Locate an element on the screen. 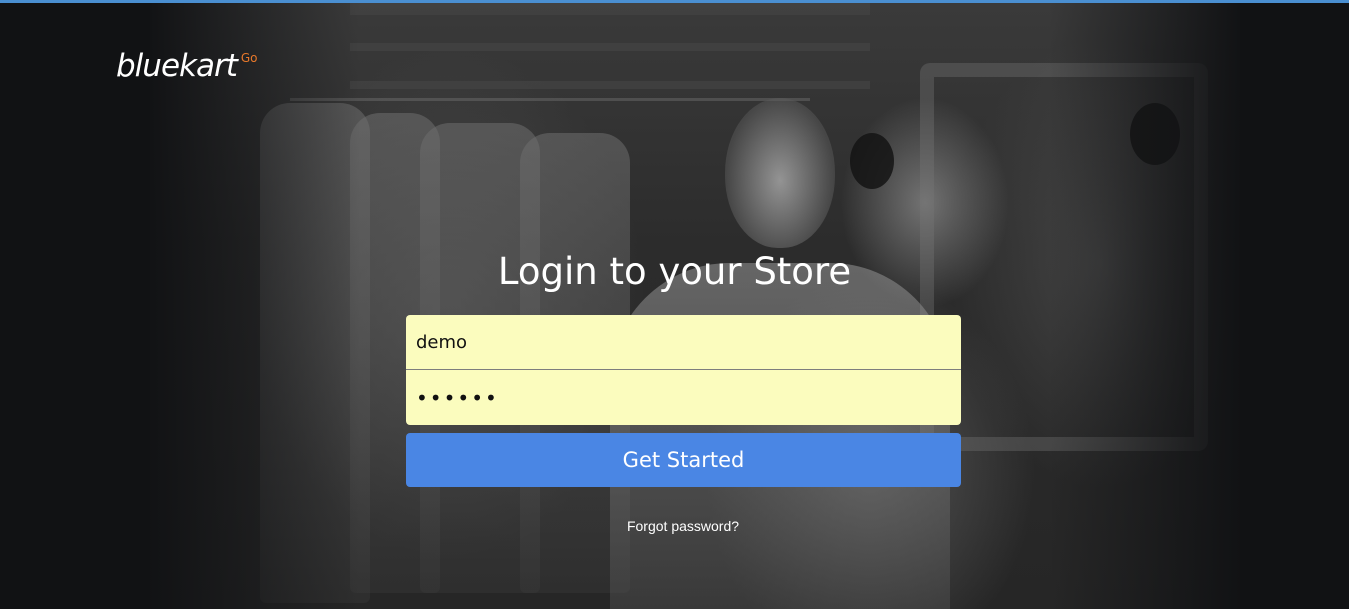 The height and width of the screenshot is (609, 1349). top-accent-strip is located at coordinates (674, 1).